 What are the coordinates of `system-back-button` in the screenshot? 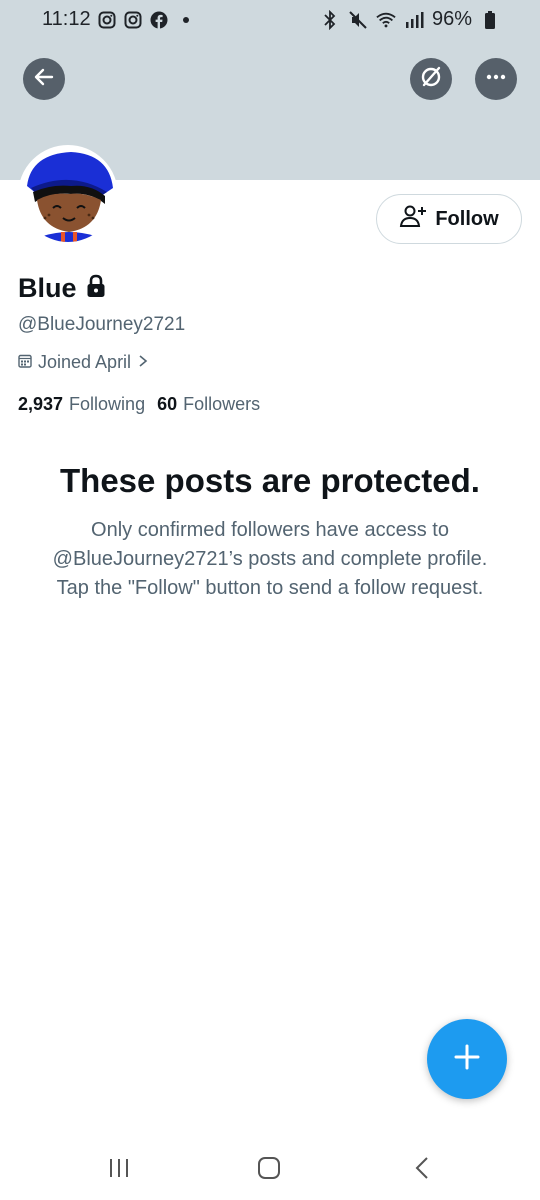 It's located at (422, 1170).